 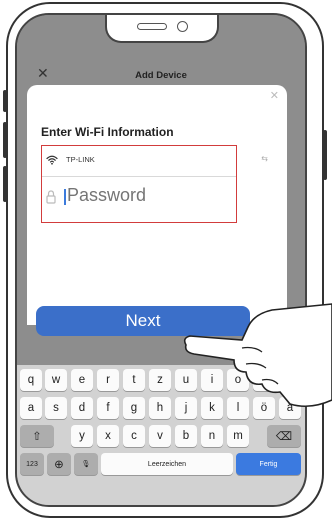 I want to click on card-heading: Enter Wi-Fi Information, so click(x=107, y=132).